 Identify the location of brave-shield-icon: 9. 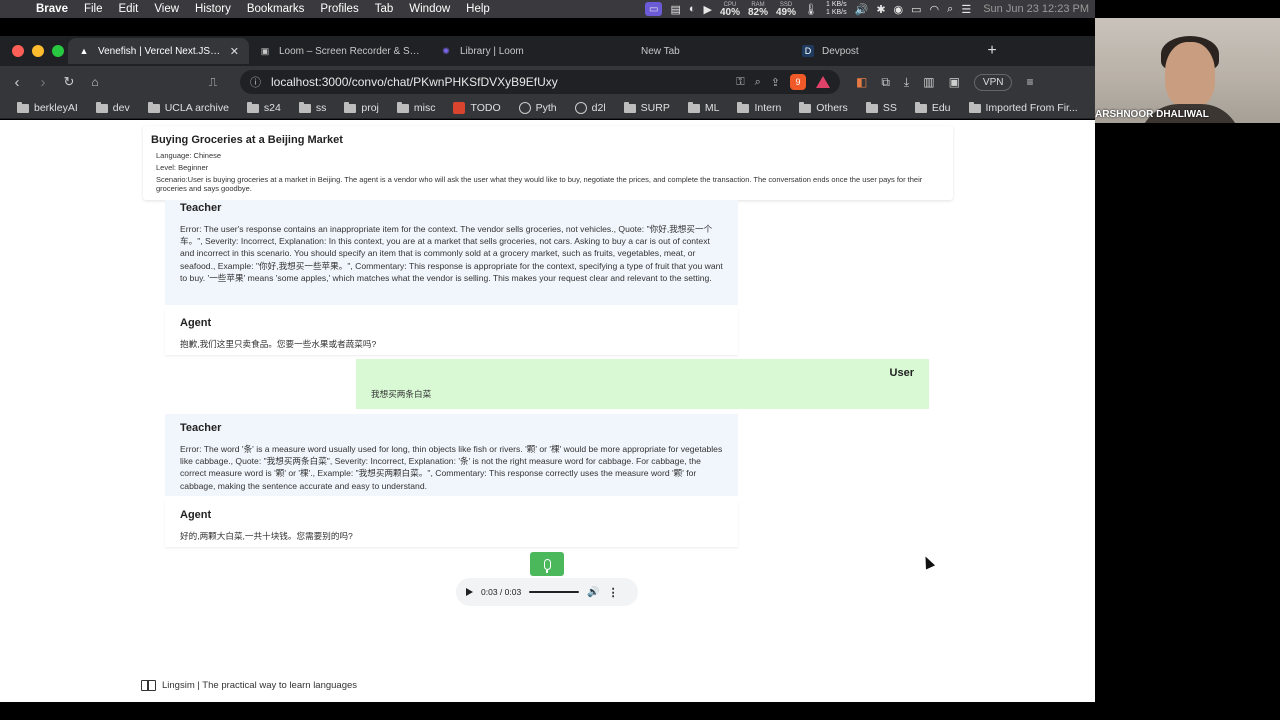
(798, 82).